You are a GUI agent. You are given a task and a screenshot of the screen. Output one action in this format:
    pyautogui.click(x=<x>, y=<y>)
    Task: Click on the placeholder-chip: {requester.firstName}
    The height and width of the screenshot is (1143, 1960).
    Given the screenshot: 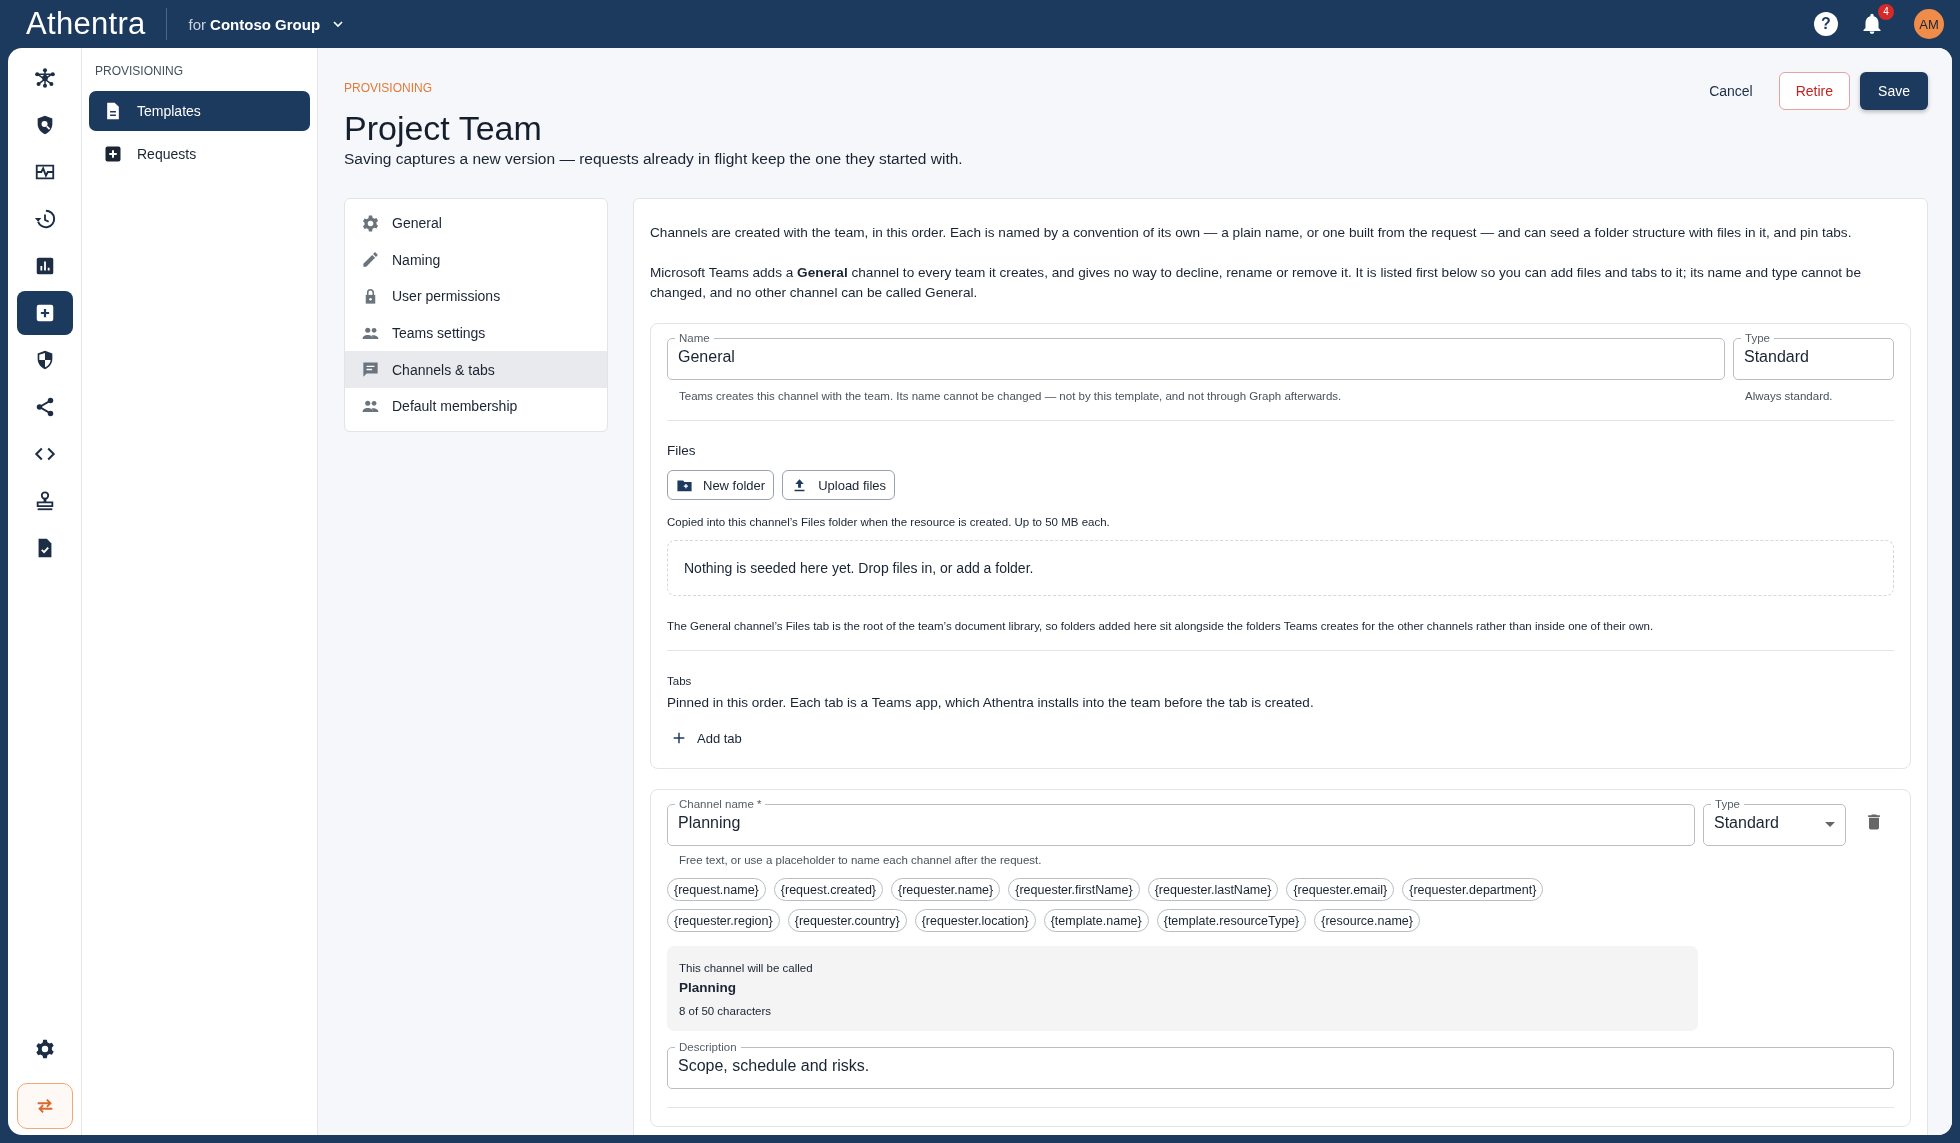 What is the action you would take?
    pyautogui.click(x=1074, y=889)
    